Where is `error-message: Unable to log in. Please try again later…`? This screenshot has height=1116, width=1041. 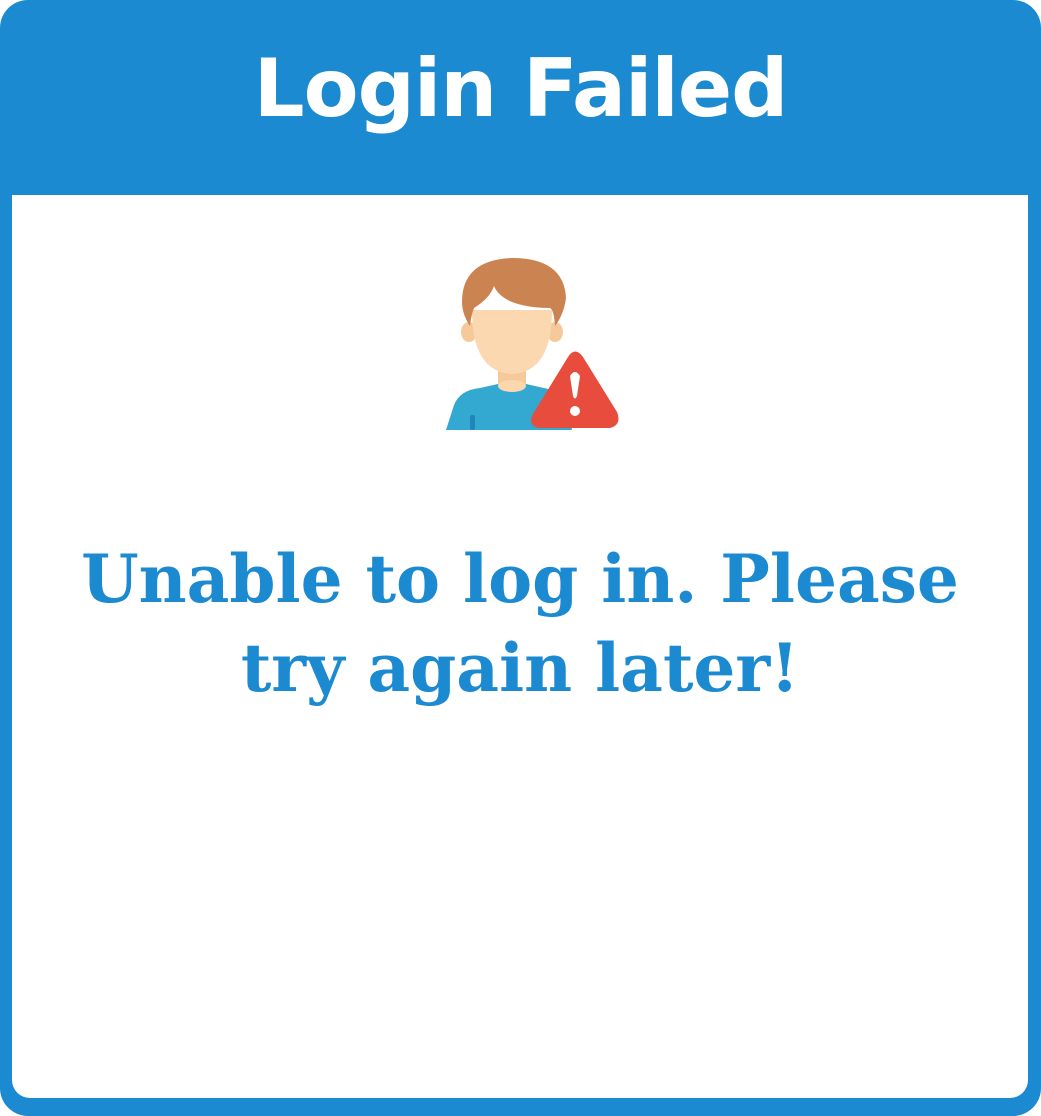 error-message: Unable to log in. Please try again later… is located at coordinates (520, 623).